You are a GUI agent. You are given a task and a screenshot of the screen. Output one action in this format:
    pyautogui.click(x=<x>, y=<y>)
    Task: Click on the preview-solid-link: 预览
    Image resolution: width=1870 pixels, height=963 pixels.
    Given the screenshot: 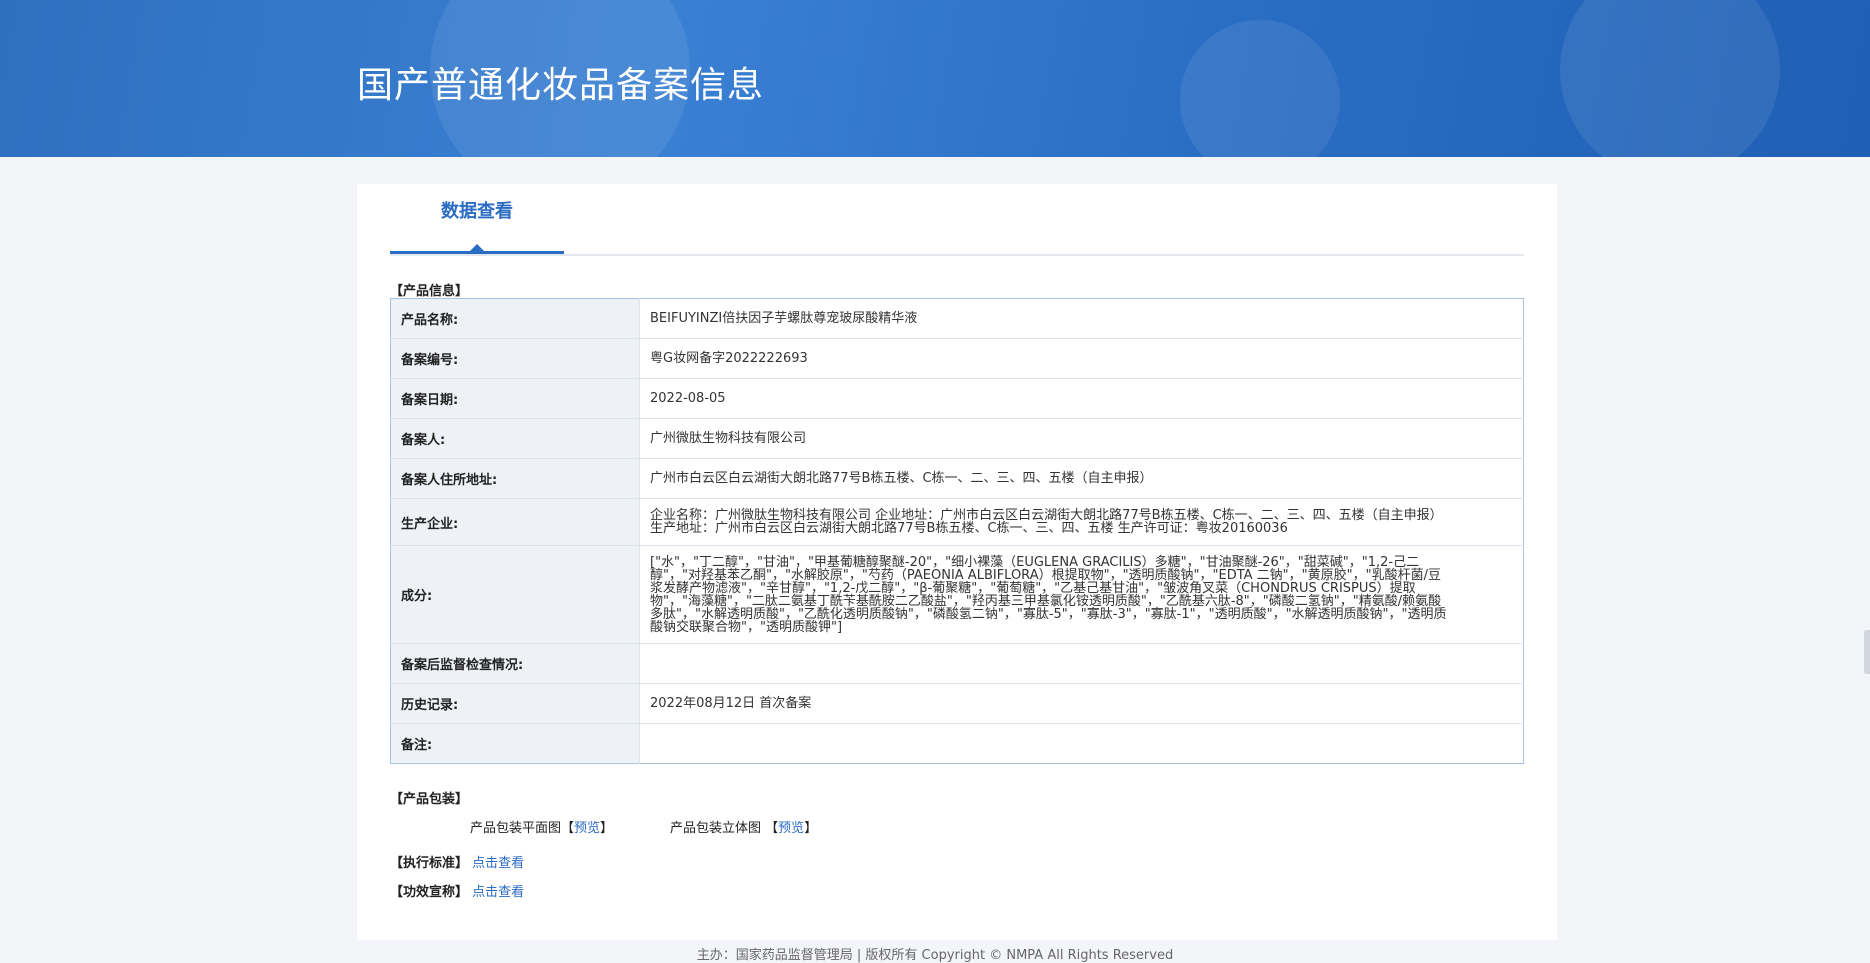 What is the action you would take?
    pyautogui.click(x=791, y=828)
    